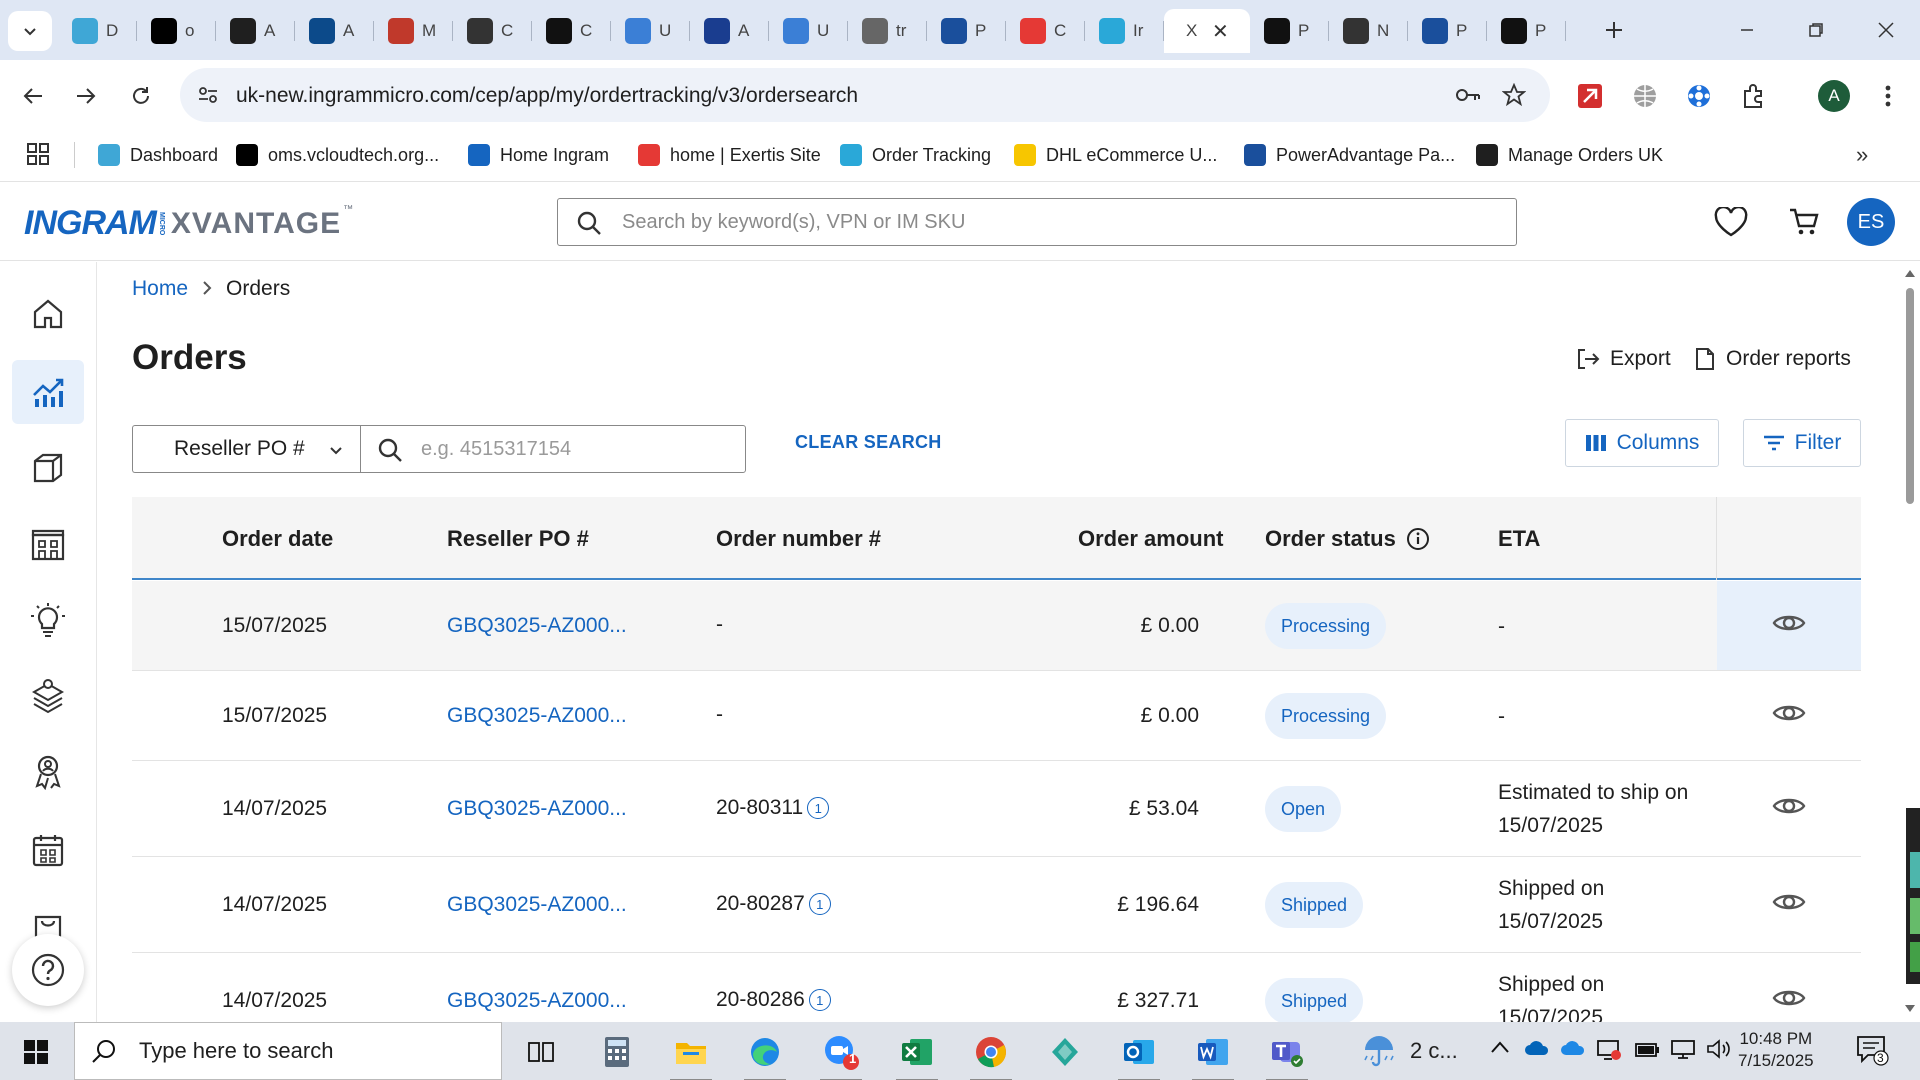 This screenshot has width=1920, height=1080. What do you see at coordinates (247, 449) in the screenshot?
I see `search-field-select: Reseller PO #` at bounding box center [247, 449].